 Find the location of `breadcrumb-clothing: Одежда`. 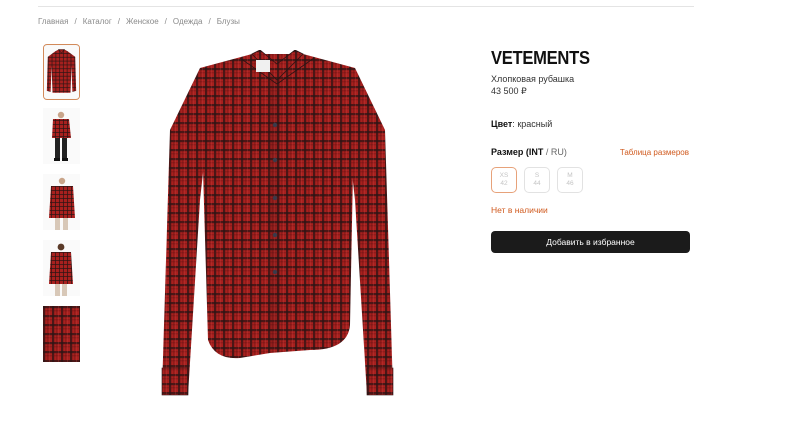

breadcrumb-clothing: Одежда is located at coordinates (188, 21).